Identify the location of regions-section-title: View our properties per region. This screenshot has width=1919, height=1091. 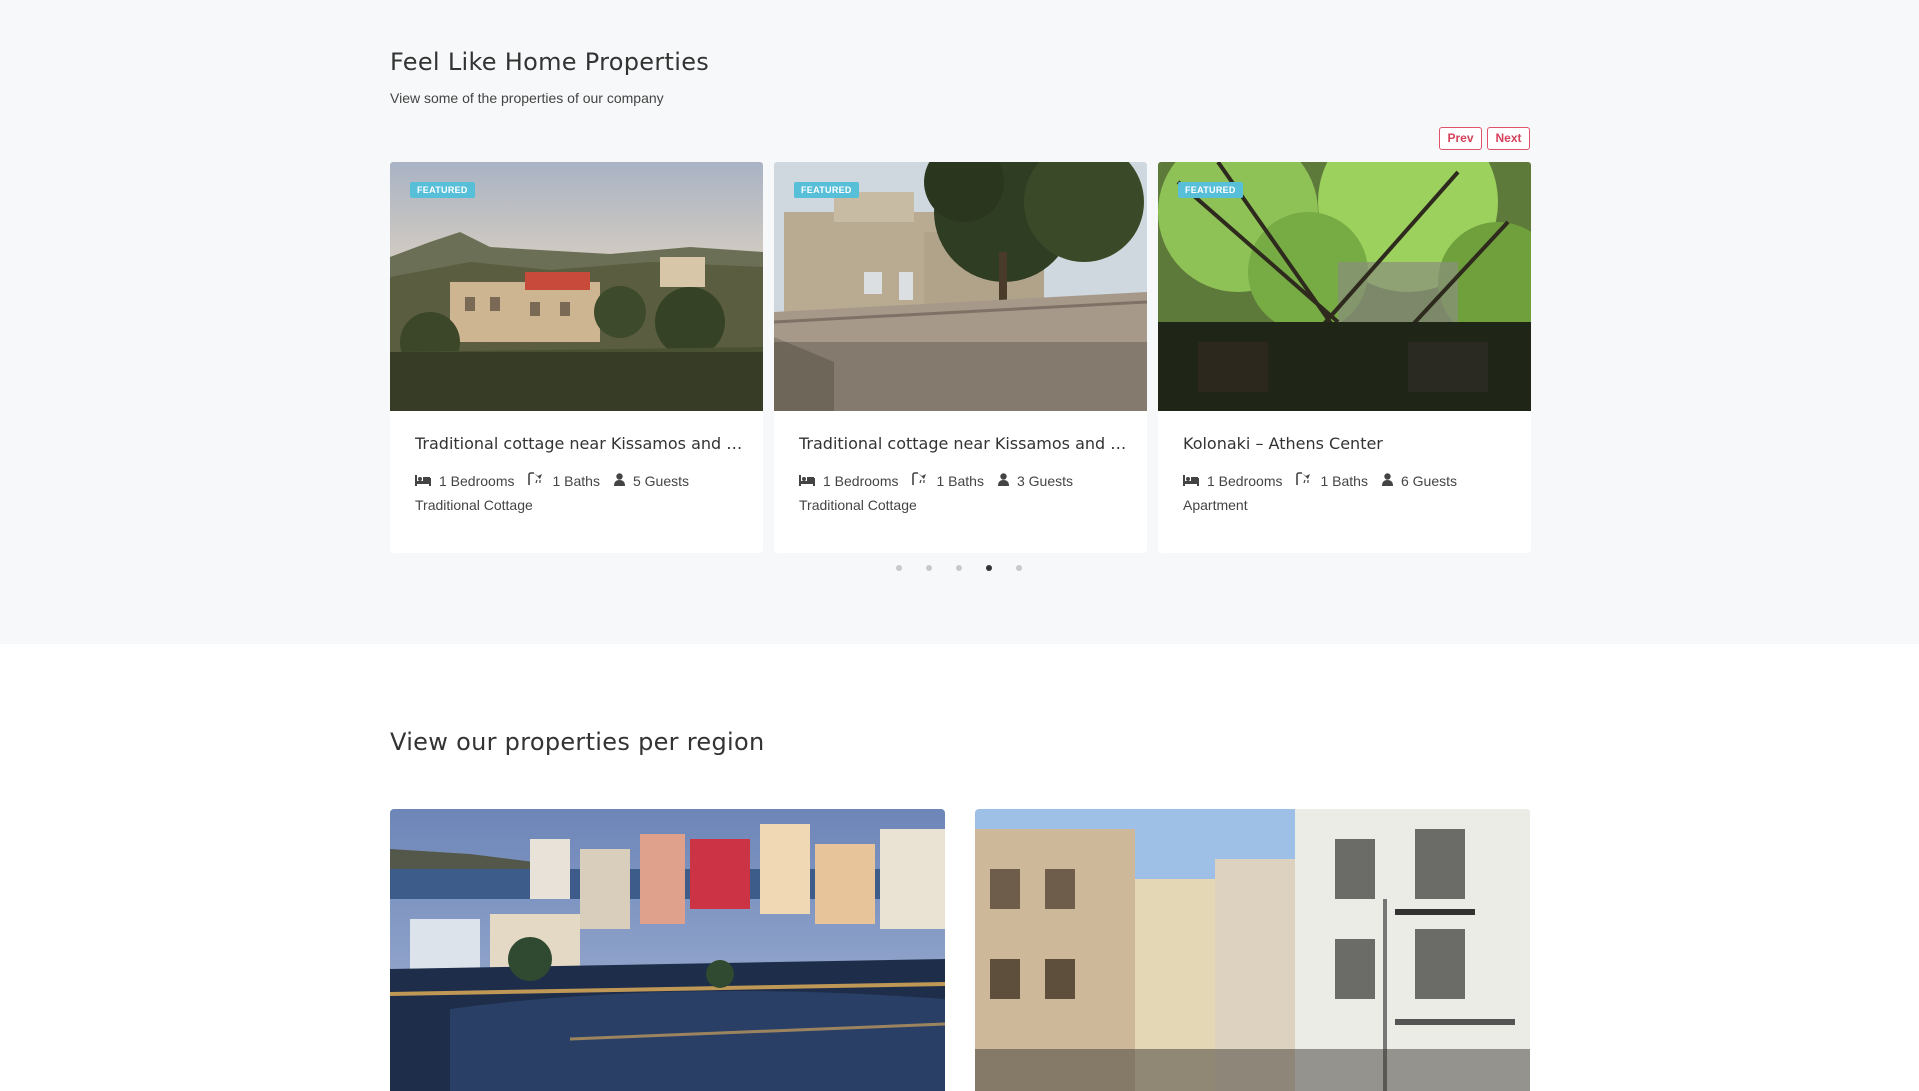
(577, 742).